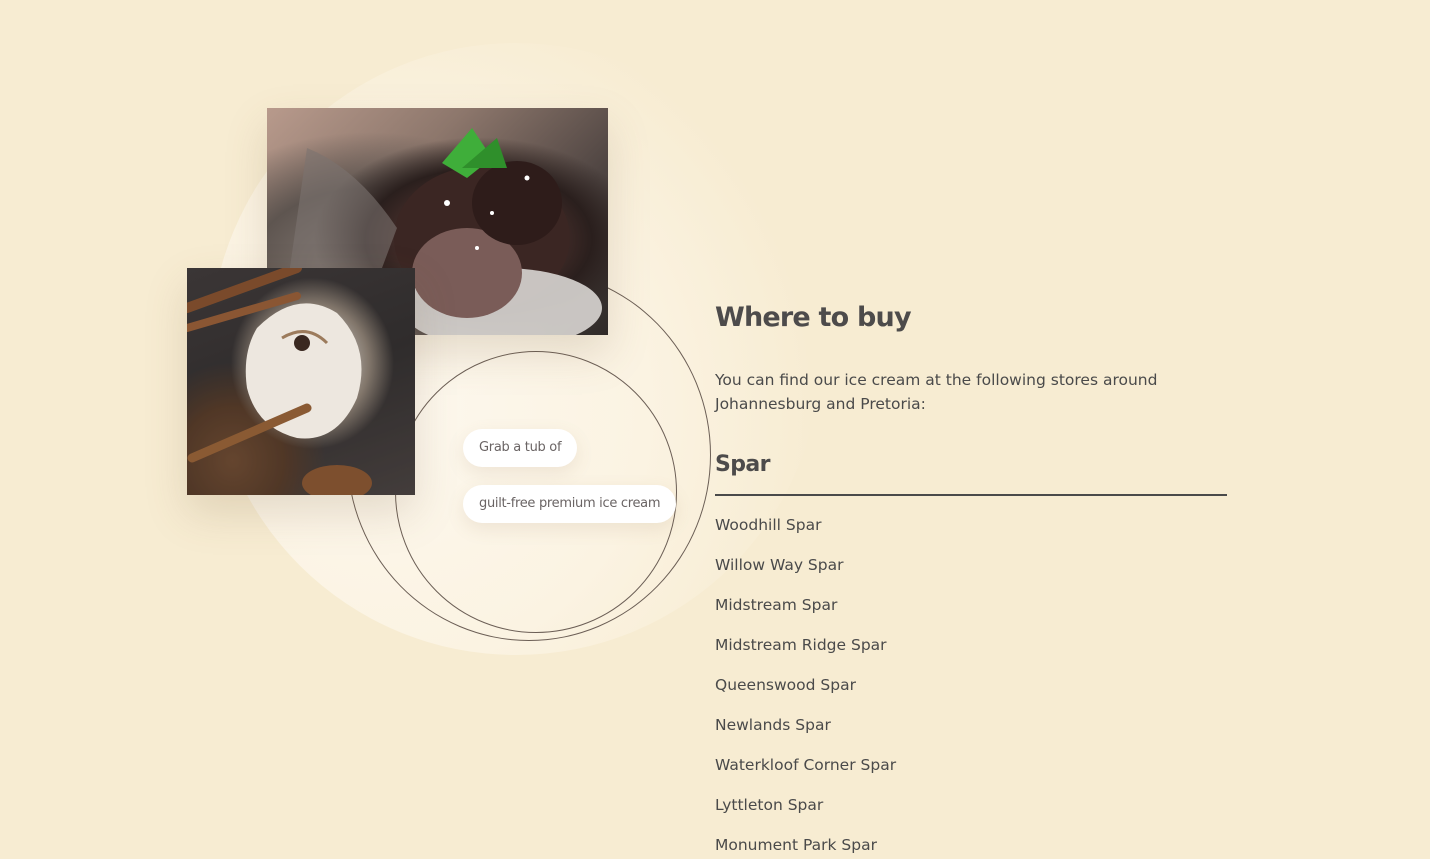 The image size is (1430, 859). I want to click on store-group-heading: Spar, so click(971, 473).